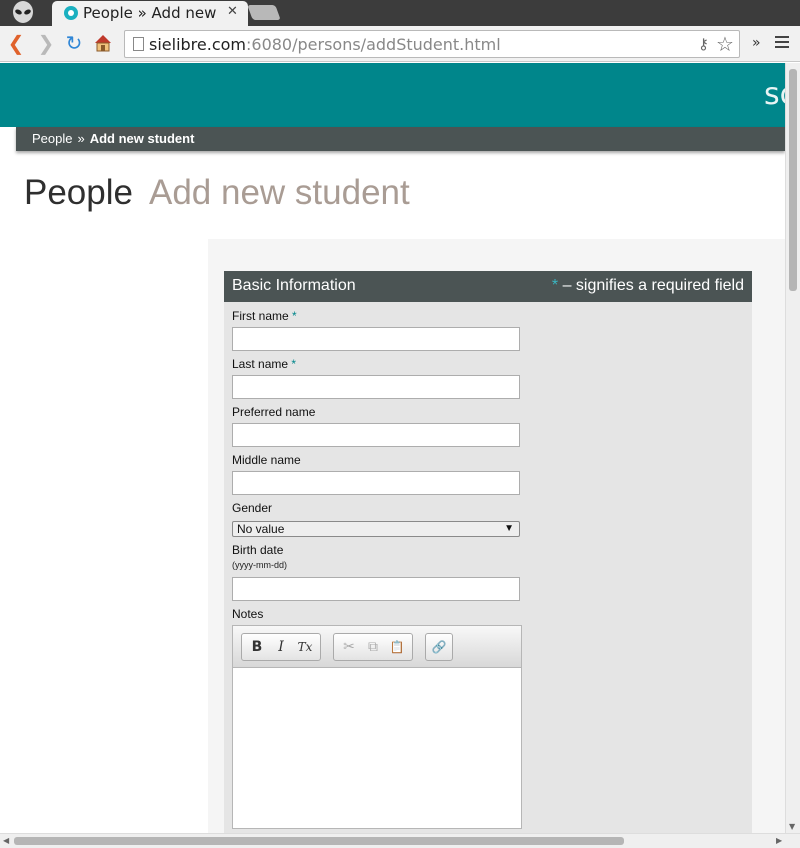 Image resolution: width=800 pixels, height=848 pixels. I want to click on editor-toolbar: B I Tx ✂ ⧉ 📋 🔗, so click(377, 647).